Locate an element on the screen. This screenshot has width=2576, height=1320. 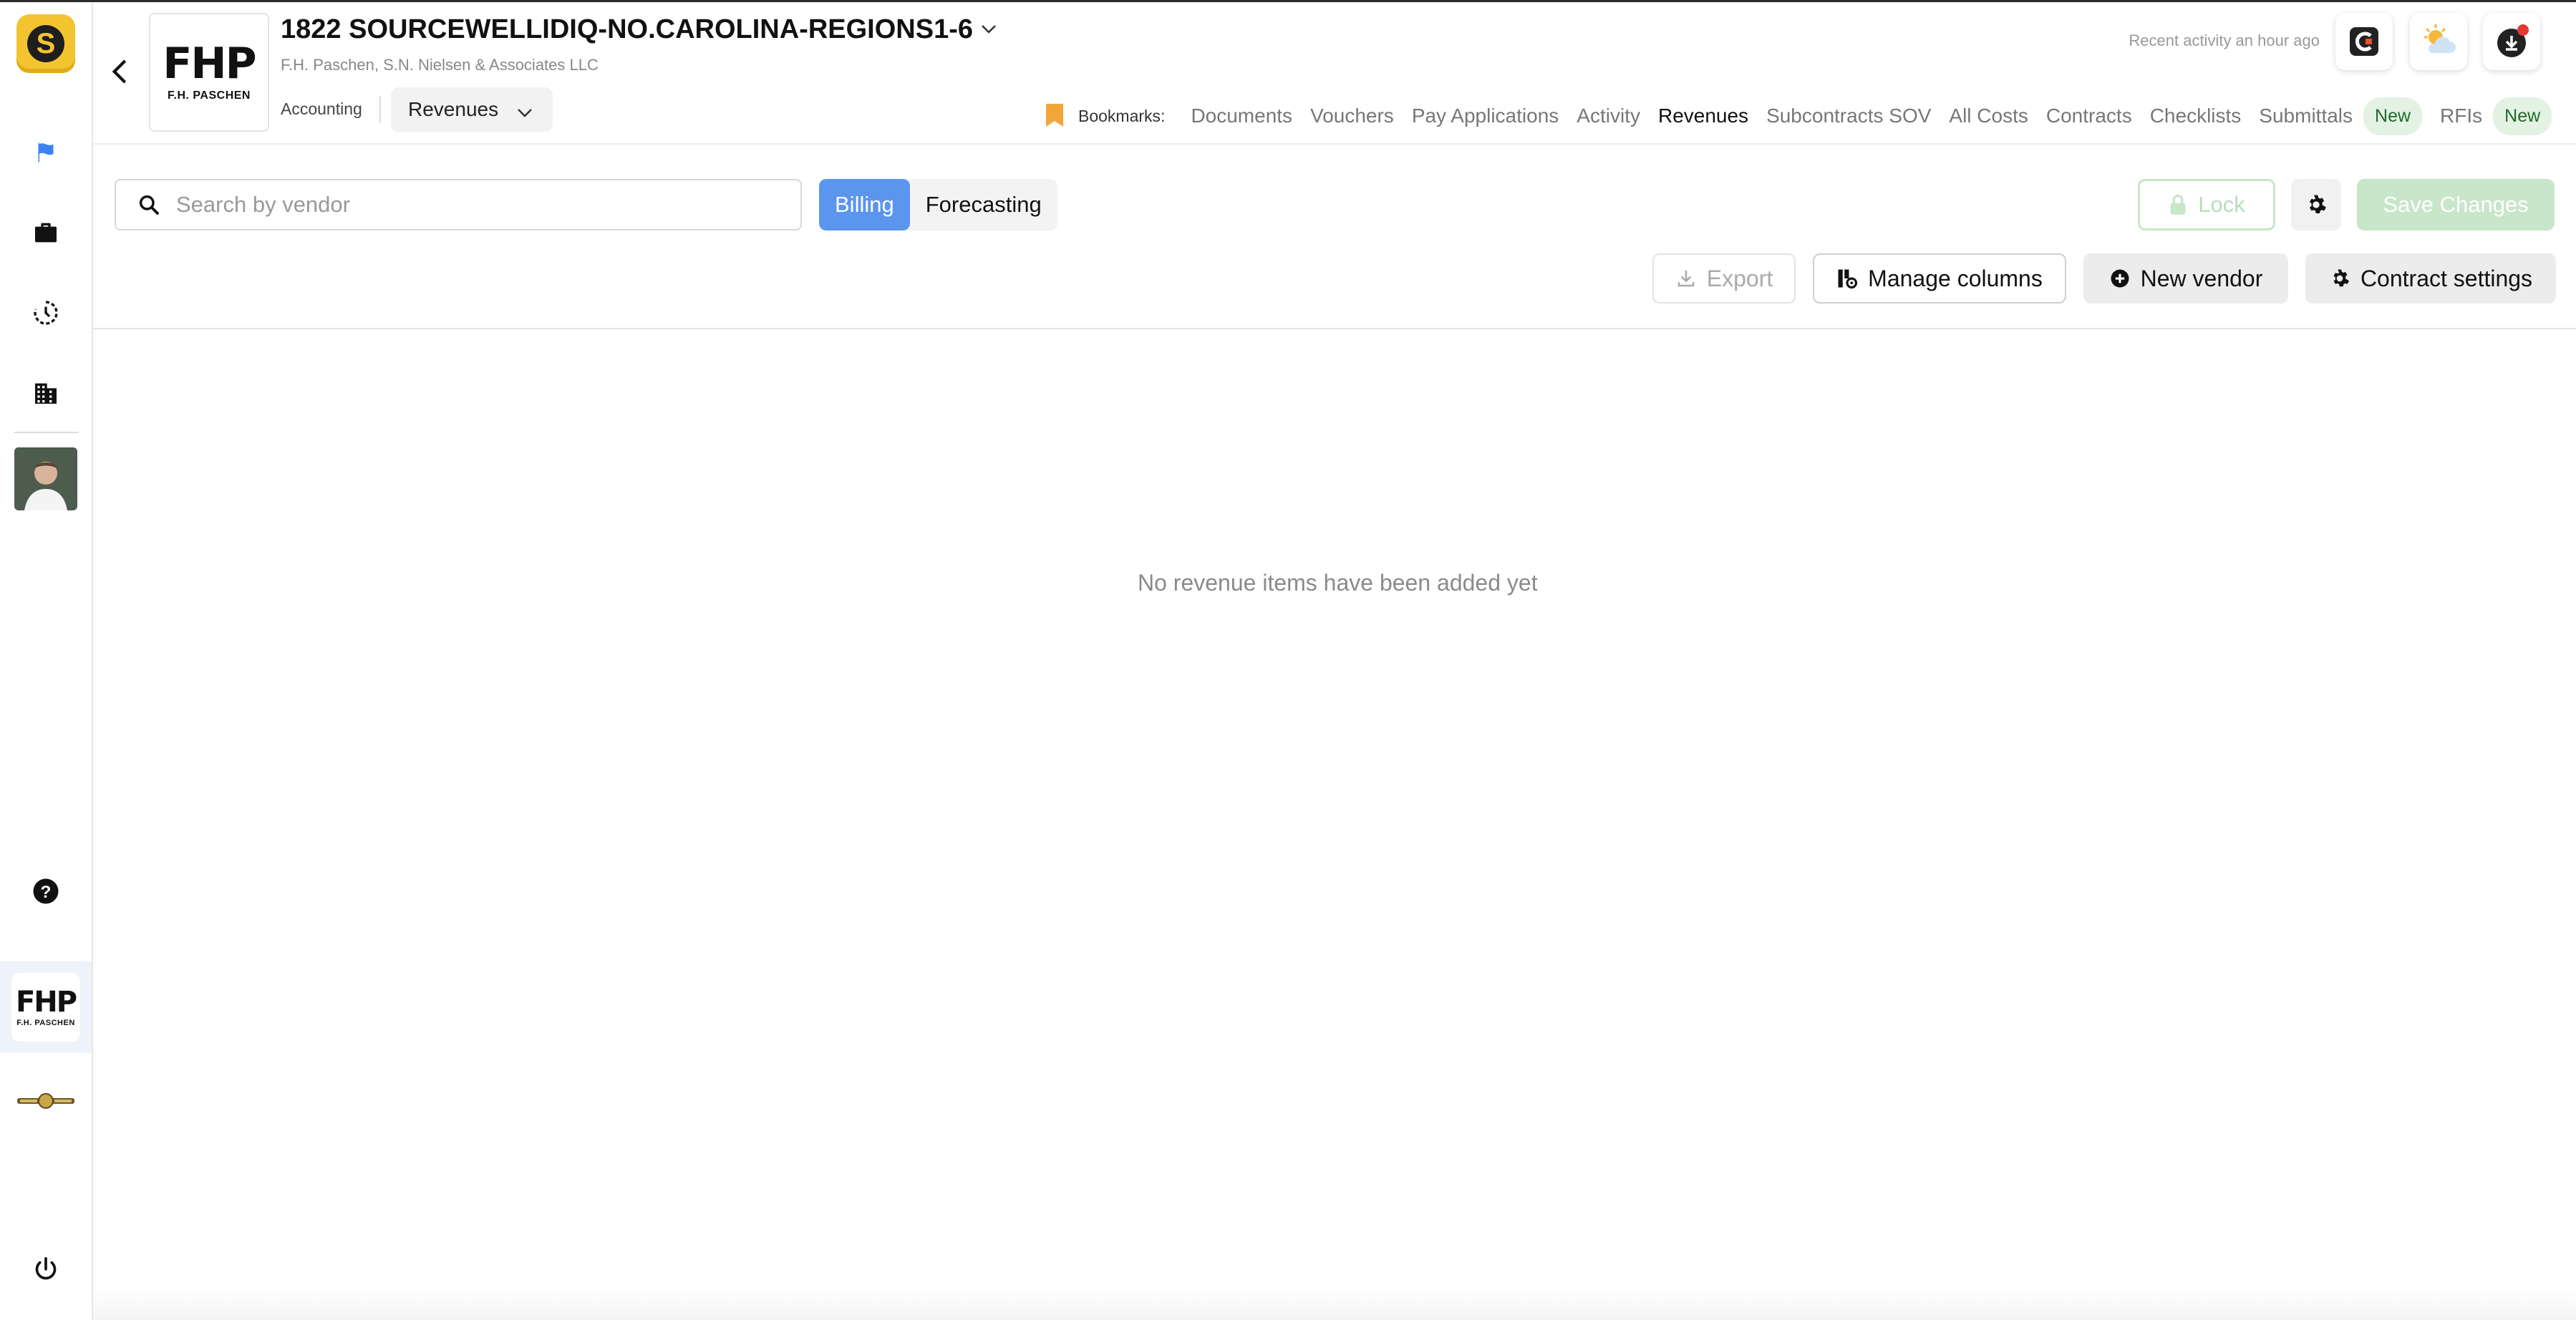
nav-submittals: Submittals is located at coordinates (2306, 116).